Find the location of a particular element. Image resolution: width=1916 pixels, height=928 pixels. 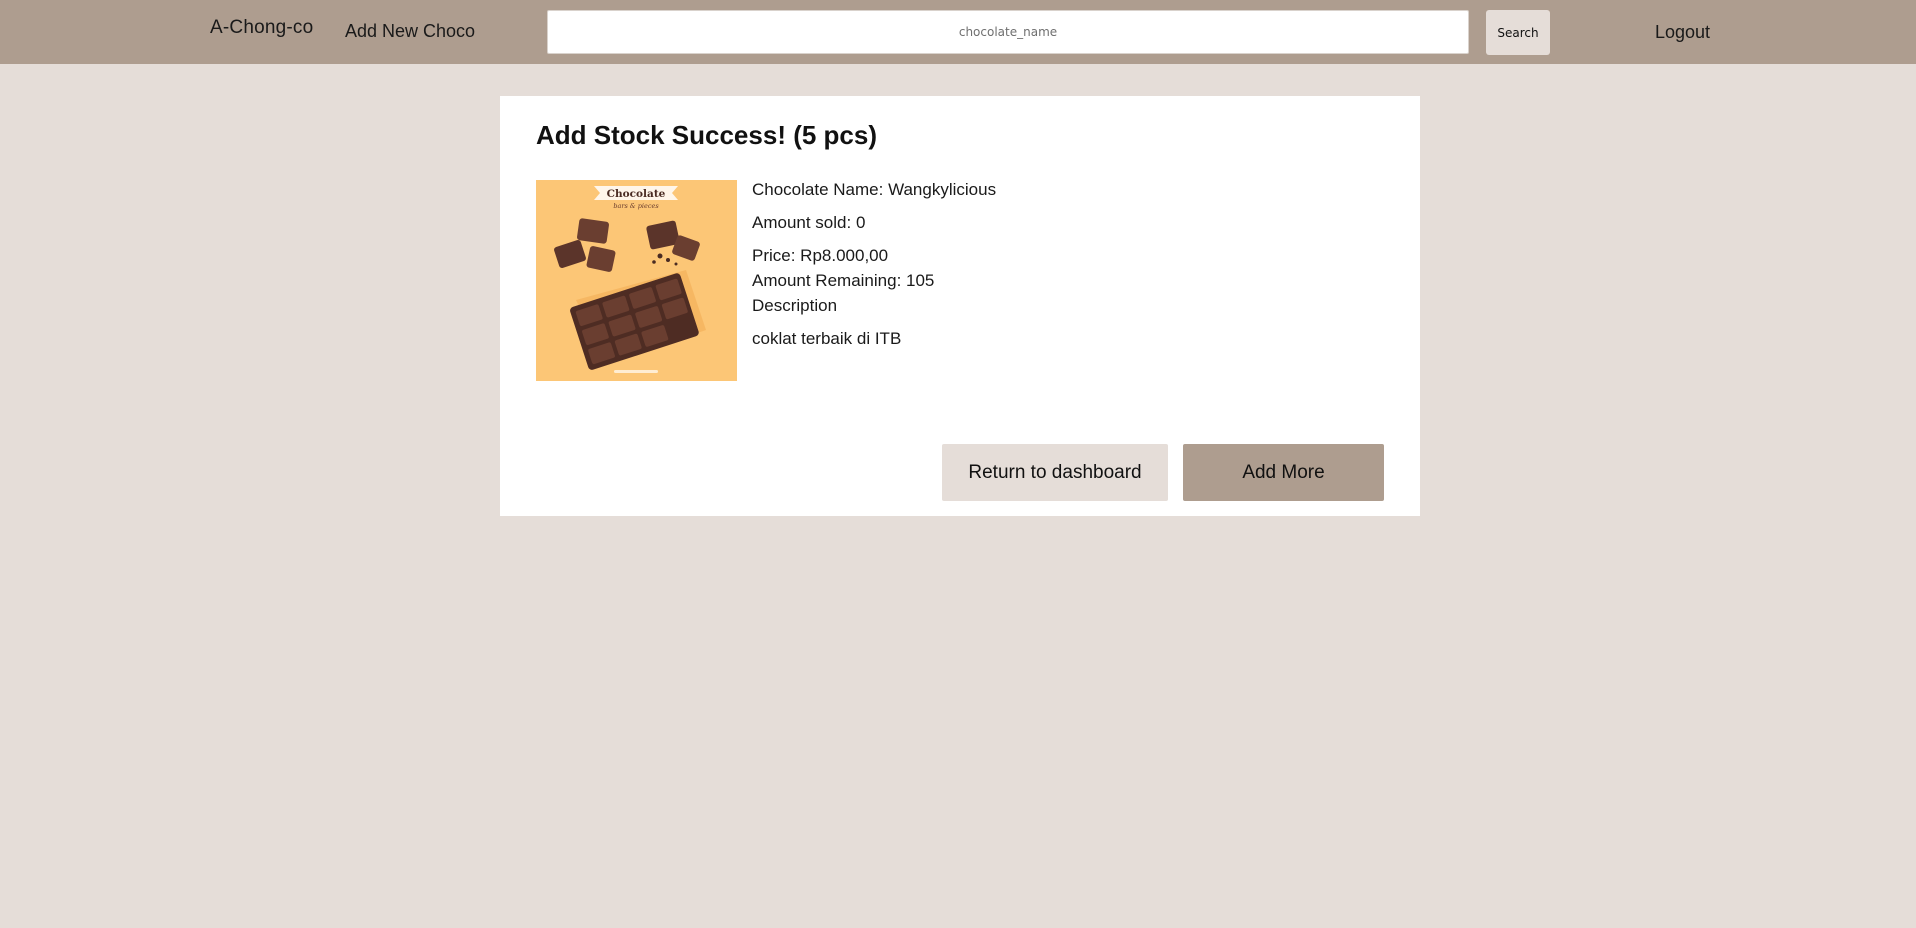

amount-remaining: Amount Remaining: 105 is located at coordinates (843, 280).